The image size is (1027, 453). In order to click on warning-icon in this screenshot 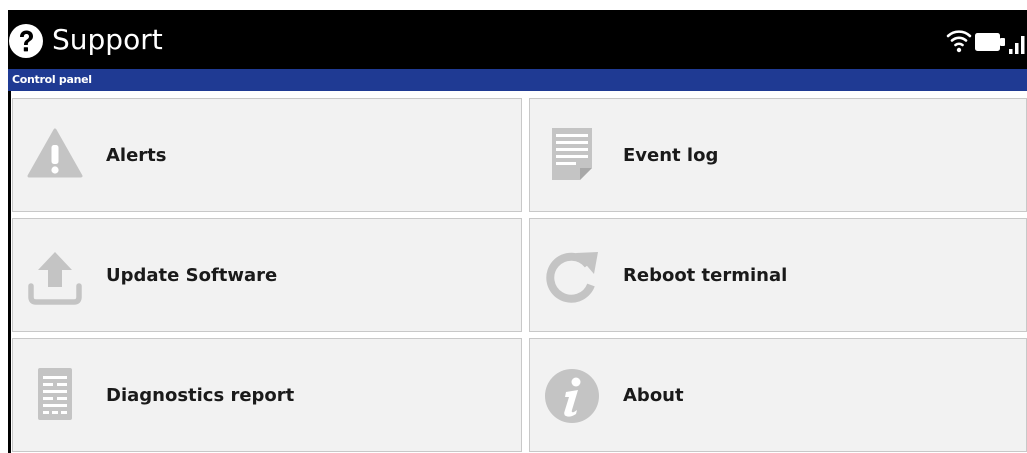, I will do `click(55, 153)`.